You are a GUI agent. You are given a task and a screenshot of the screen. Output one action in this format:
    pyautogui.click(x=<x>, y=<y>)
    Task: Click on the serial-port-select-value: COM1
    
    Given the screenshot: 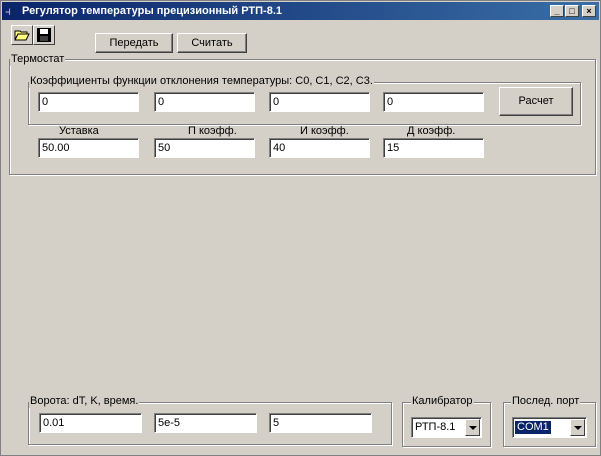 What is the action you would take?
    pyautogui.click(x=533, y=427)
    